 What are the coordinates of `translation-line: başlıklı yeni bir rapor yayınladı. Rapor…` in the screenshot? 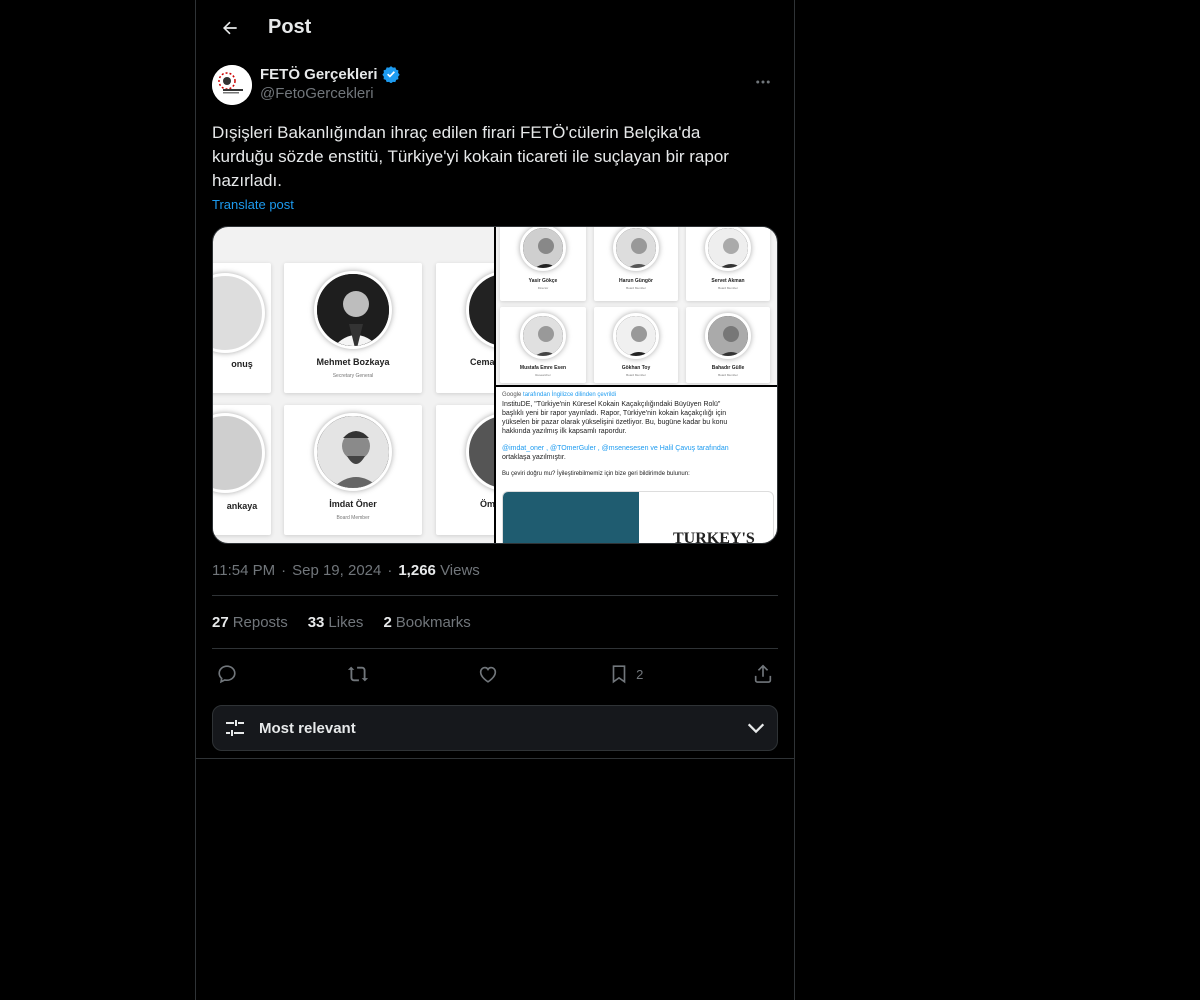 It's located at (614, 413).